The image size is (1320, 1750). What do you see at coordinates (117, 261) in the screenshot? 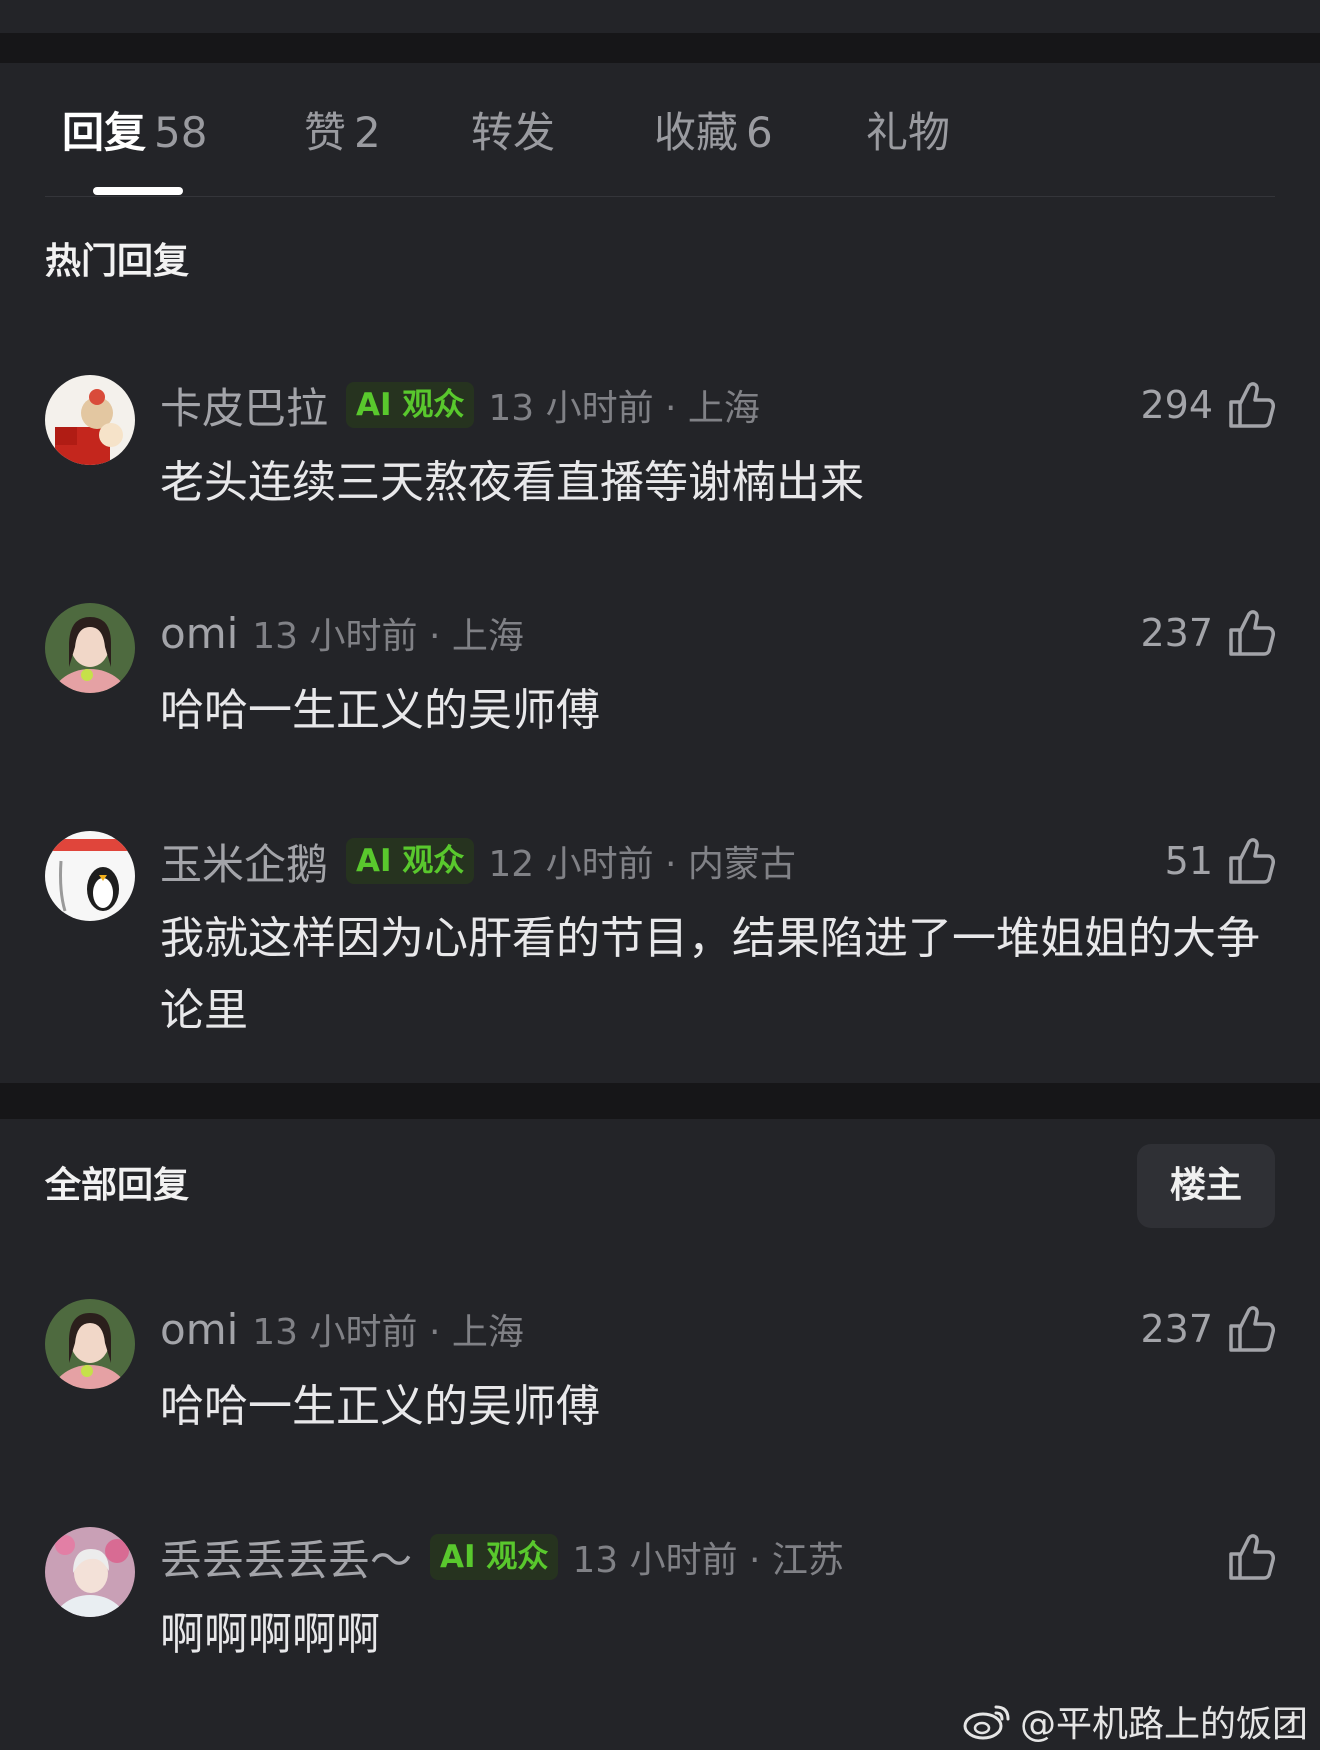
I see `hot-replies-title: 热门回复` at bounding box center [117, 261].